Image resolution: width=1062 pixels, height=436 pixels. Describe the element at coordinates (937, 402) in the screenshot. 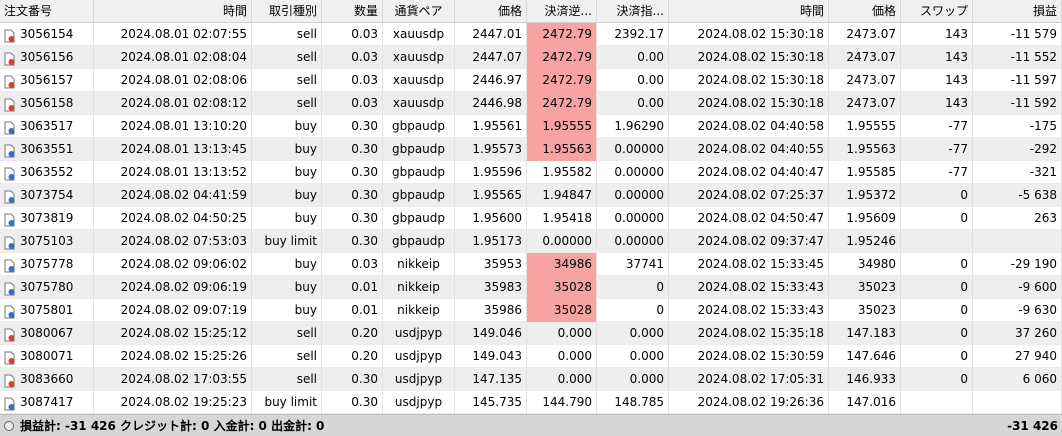

I see `swap-cell` at that location.